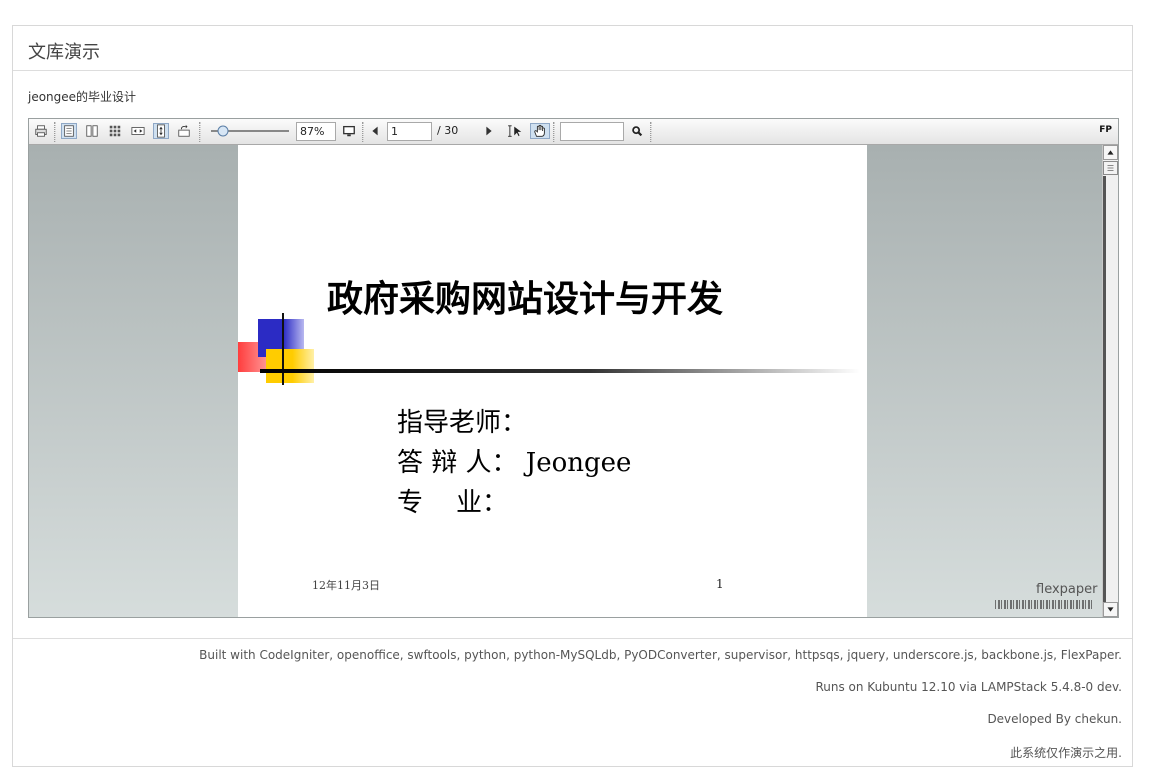 The image size is (1154, 780). What do you see at coordinates (592, 131) in the screenshot?
I see `search-input` at bounding box center [592, 131].